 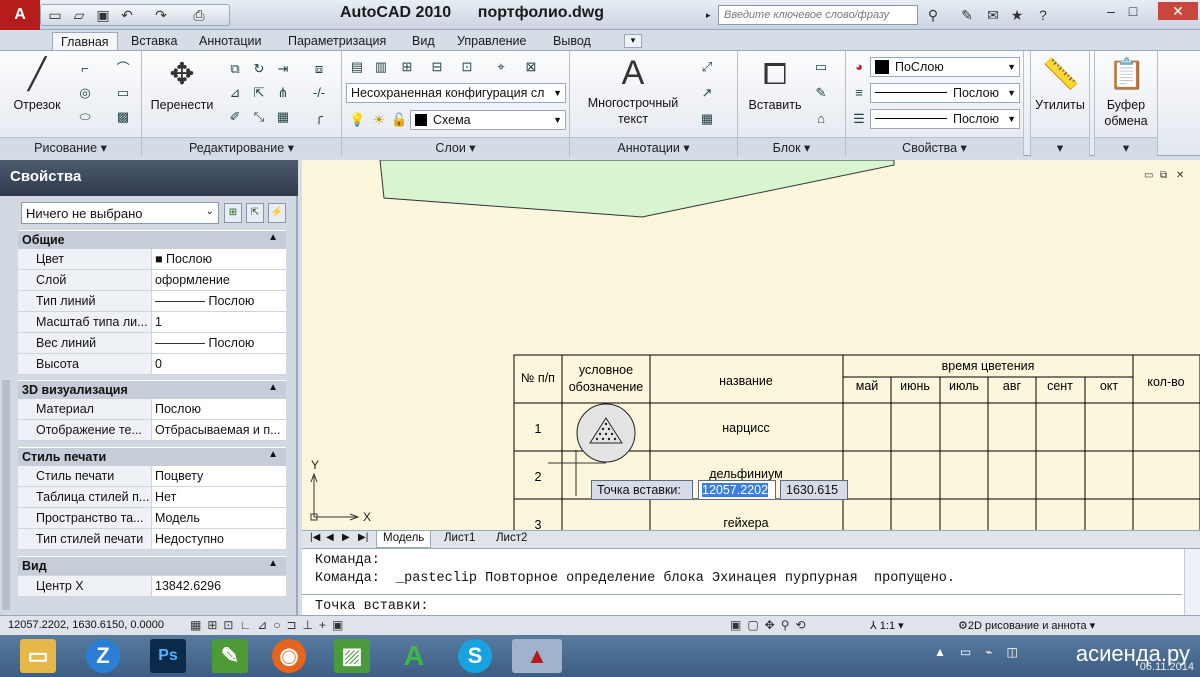 What do you see at coordinates (123, 92) in the screenshot?
I see `rectangle-icon: ▭` at bounding box center [123, 92].